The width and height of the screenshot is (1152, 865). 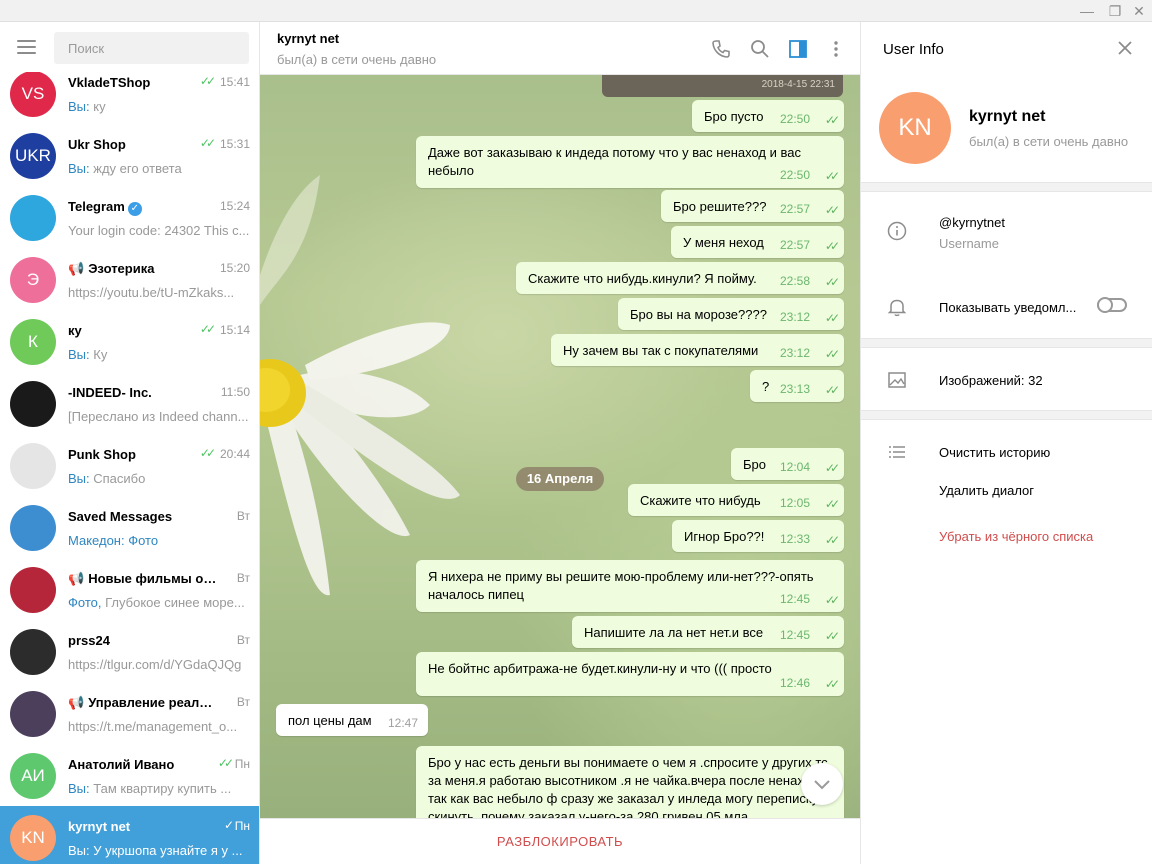 What do you see at coordinates (143, 454) in the screenshot?
I see `chat-name: Punk Shop` at bounding box center [143, 454].